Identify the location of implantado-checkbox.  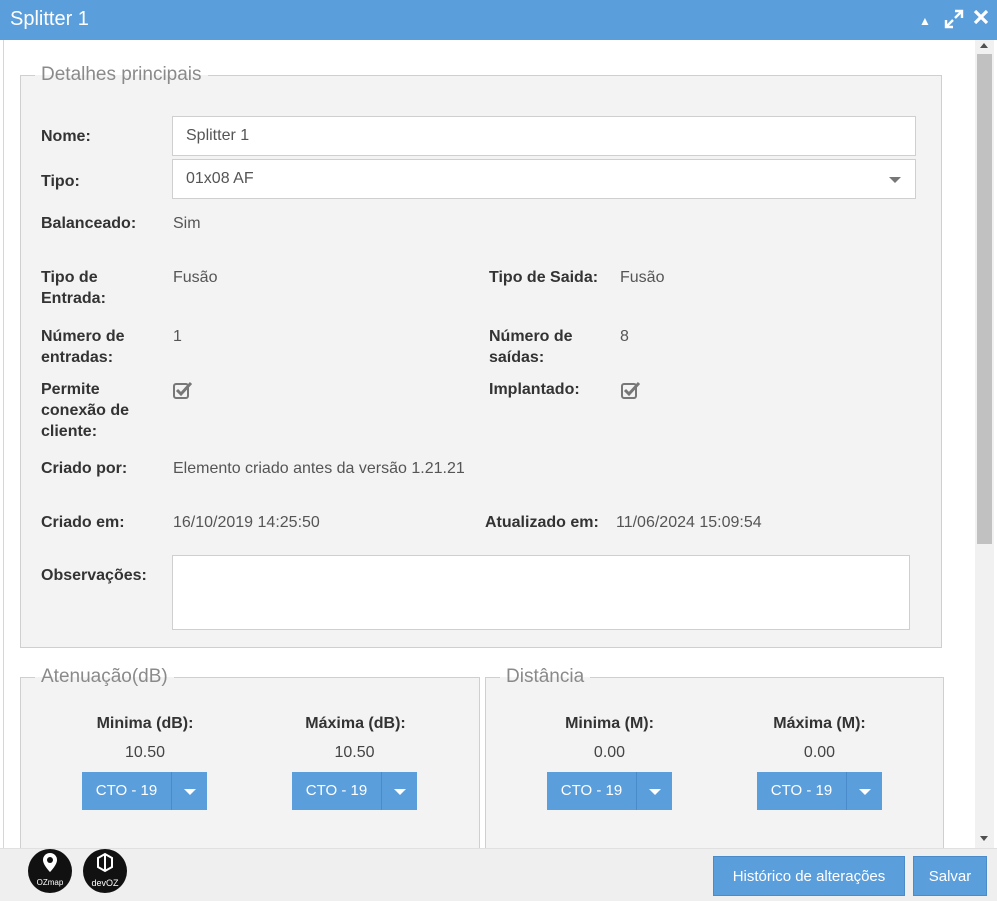
(631, 390).